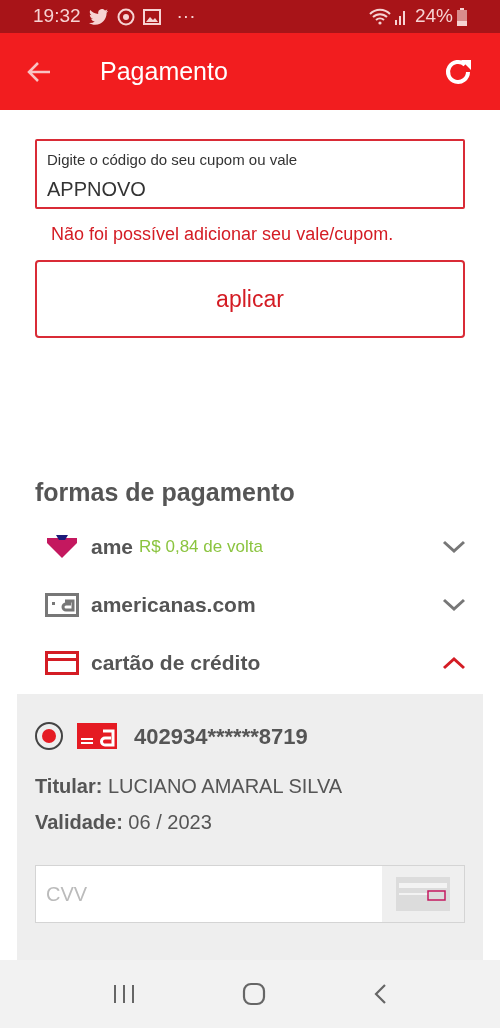 The image size is (500, 1028). I want to click on method-name: americanas.com, so click(173, 604).